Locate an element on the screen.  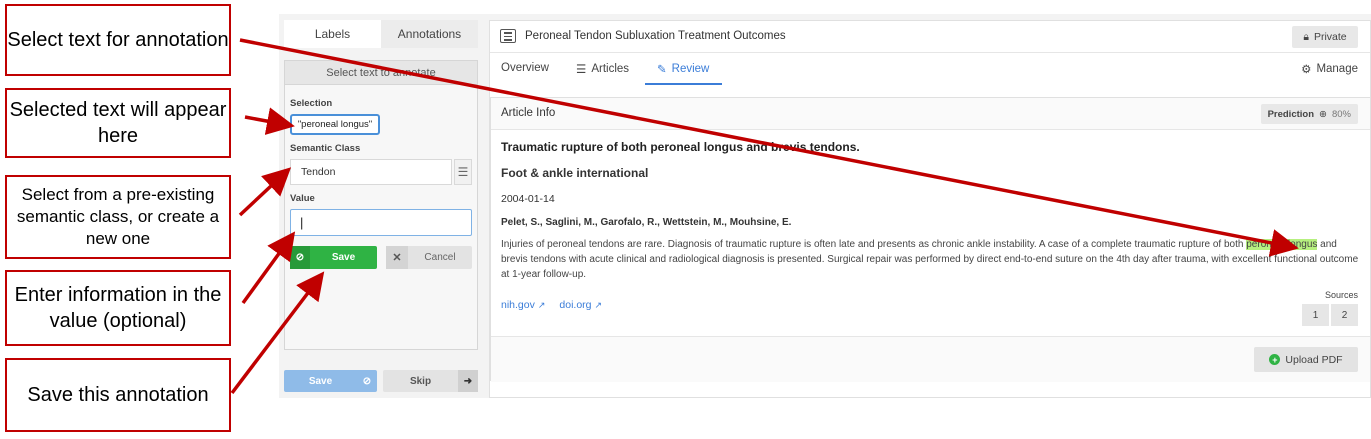
sources-label: Sources is located at coordinates (1341, 295).